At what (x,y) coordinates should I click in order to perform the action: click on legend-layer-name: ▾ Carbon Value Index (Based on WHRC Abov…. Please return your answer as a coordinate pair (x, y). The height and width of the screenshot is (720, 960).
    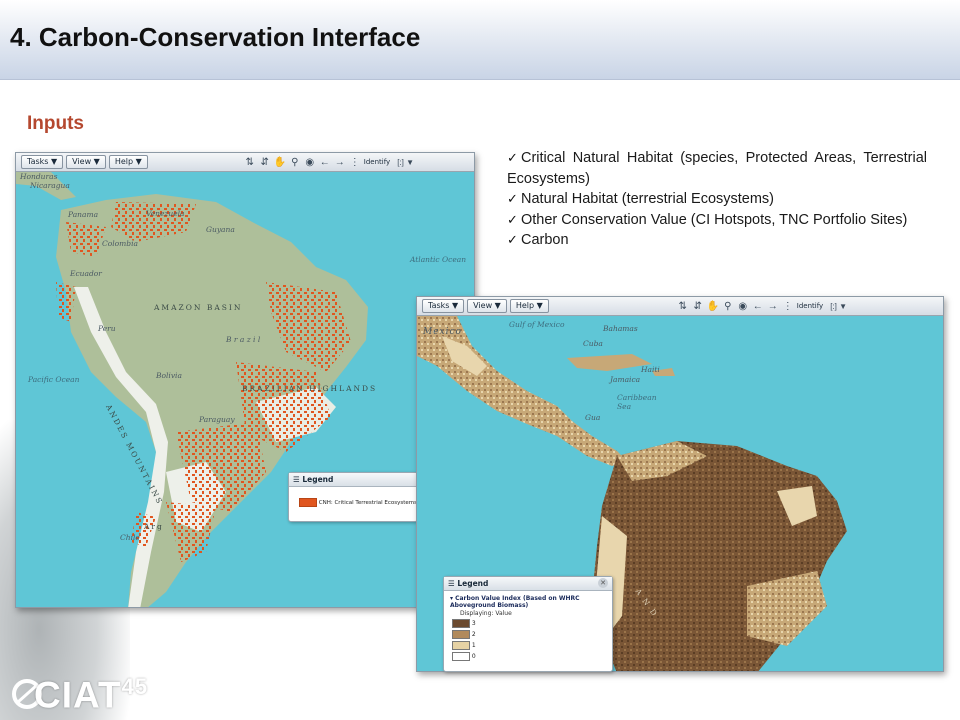
    Looking at the image, I should click on (515, 602).